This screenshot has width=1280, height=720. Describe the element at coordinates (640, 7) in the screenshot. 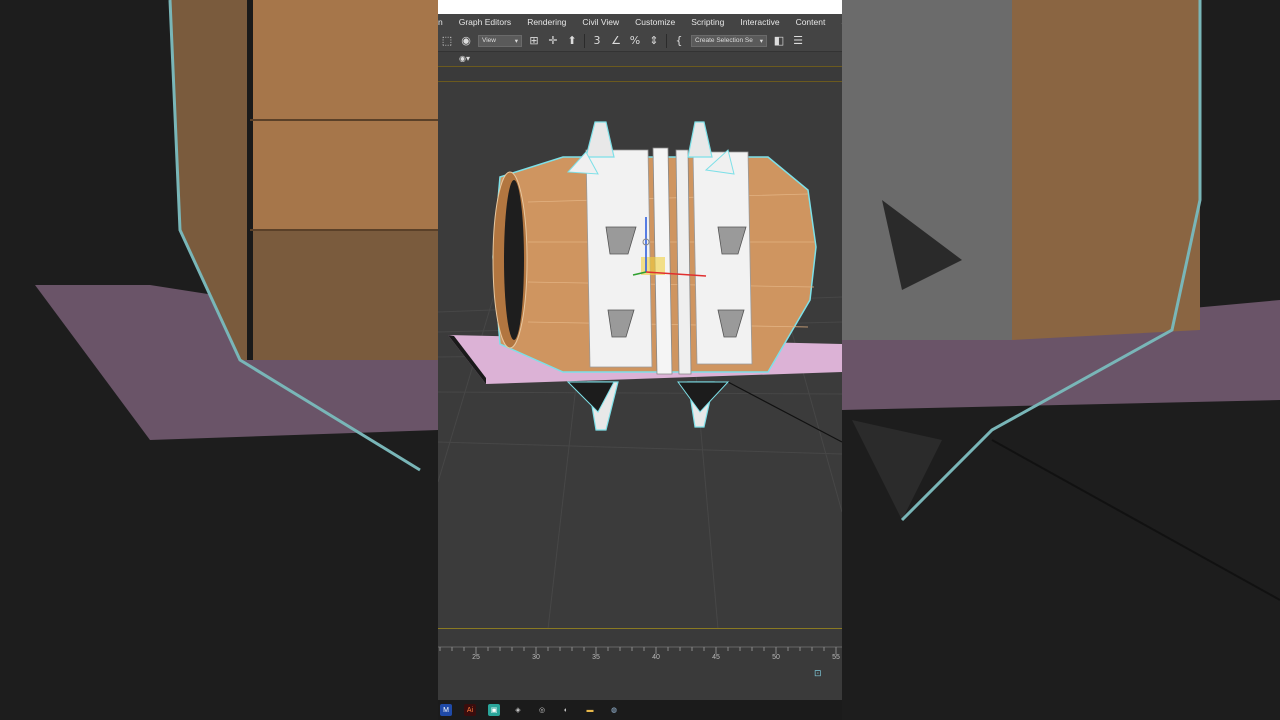

I see `title-bar` at that location.